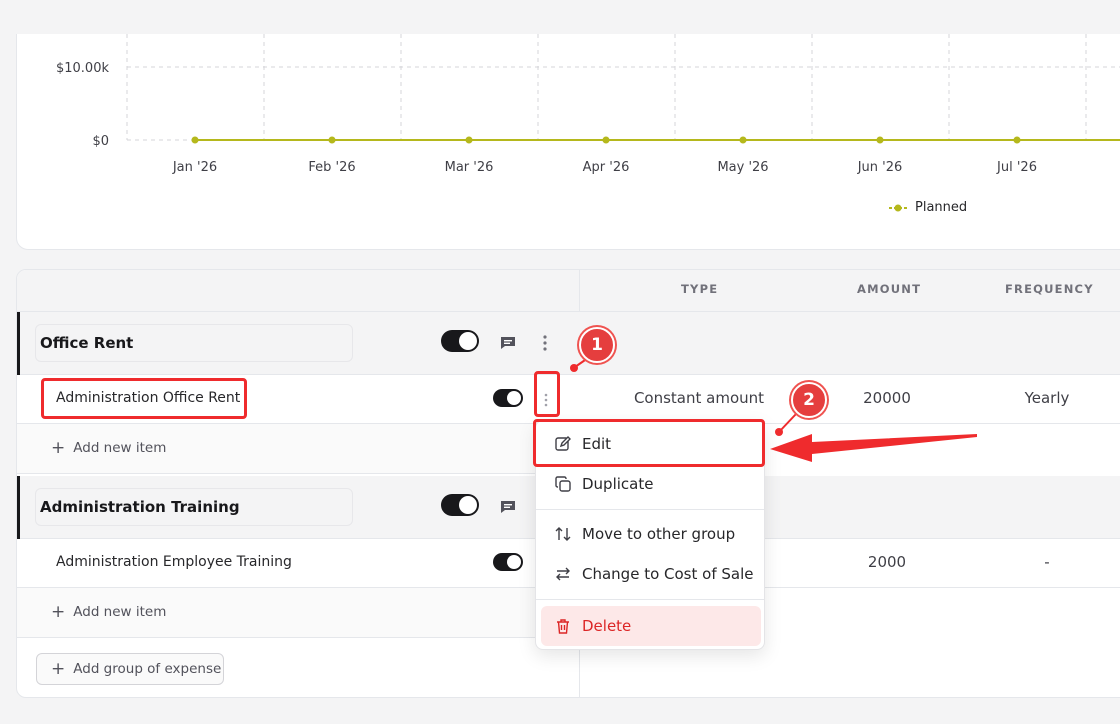 Image resolution: width=1120 pixels, height=724 pixels. What do you see at coordinates (1049, 289) in the screenshot?
I see `column-header-frequency: FREQUENCY` at bounding box center [1049, 289].